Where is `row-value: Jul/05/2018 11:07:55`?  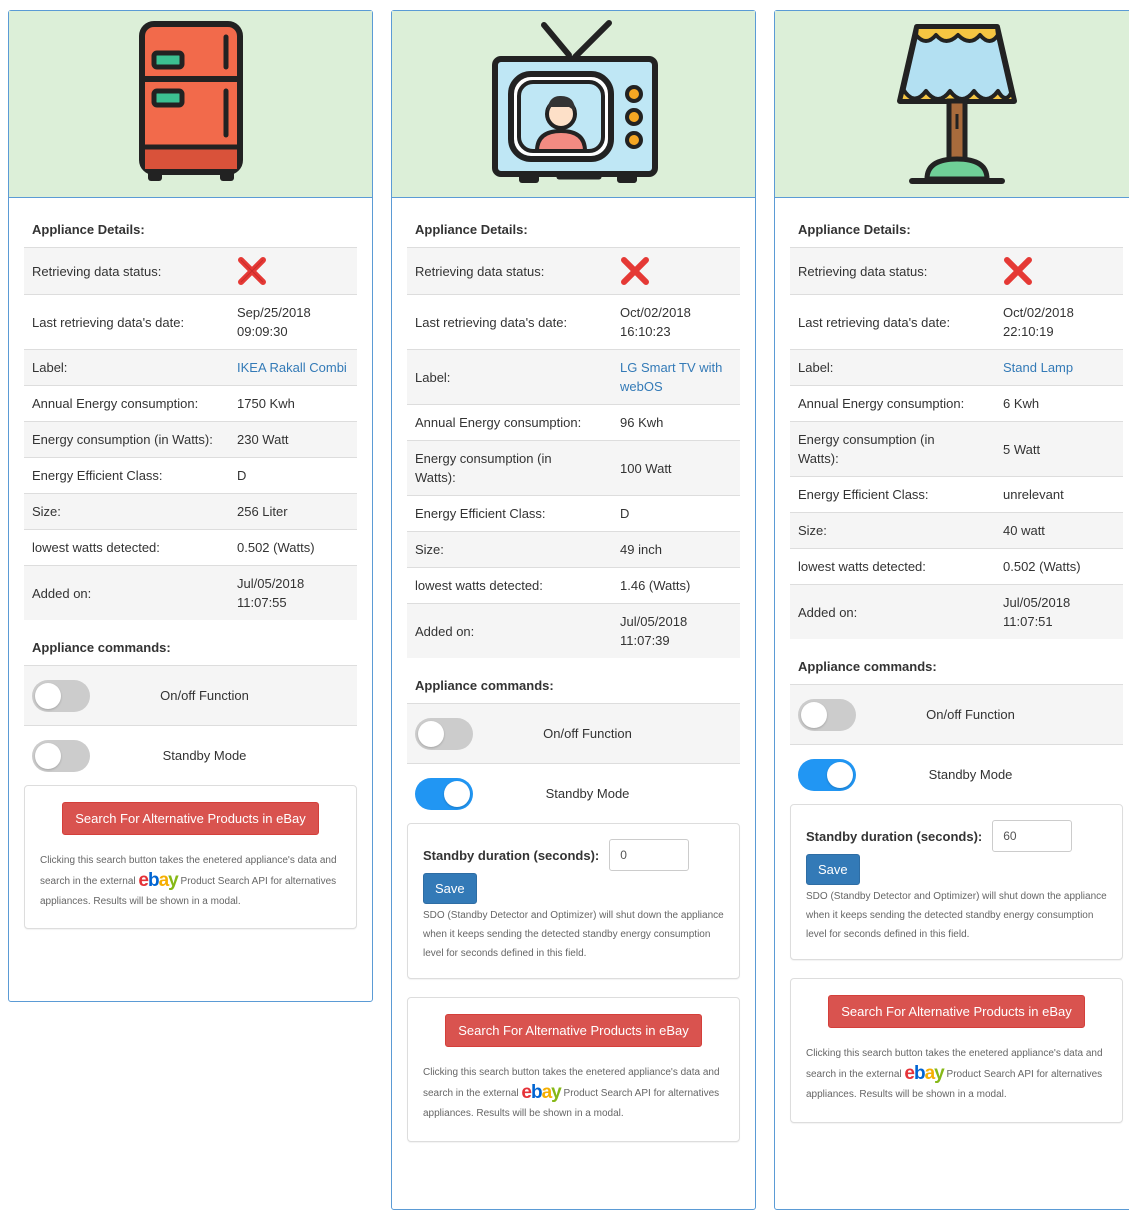
row-value: Jul/05/2018 11:07:55 is located at coordinates (293, 592).